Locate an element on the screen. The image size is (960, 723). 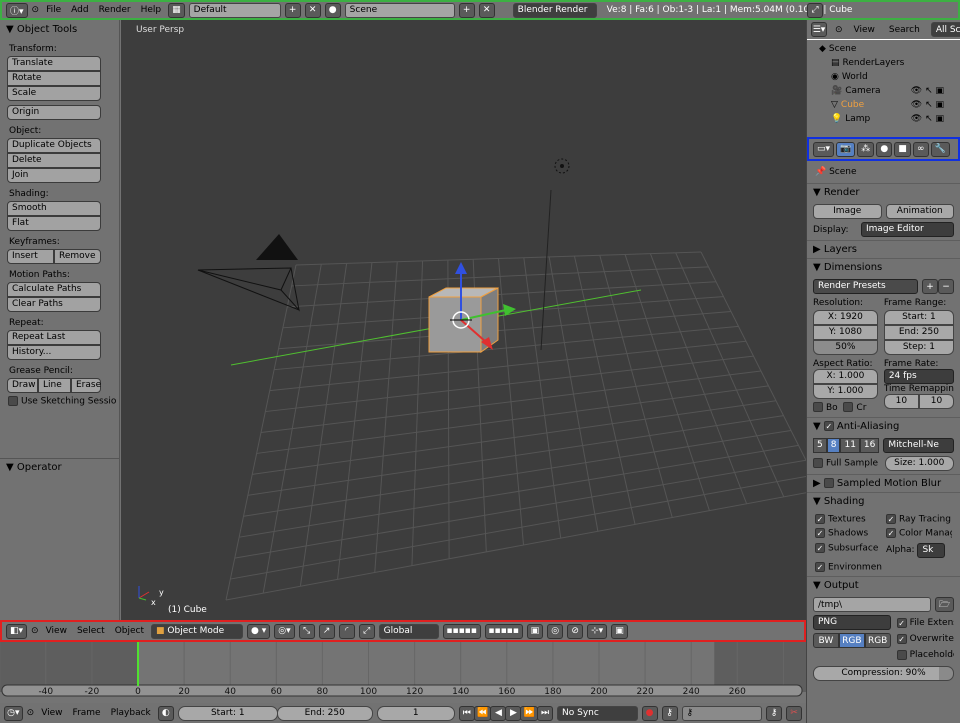
aspect-y-field: Y: 1.000 is located at coordinates (845, 391).